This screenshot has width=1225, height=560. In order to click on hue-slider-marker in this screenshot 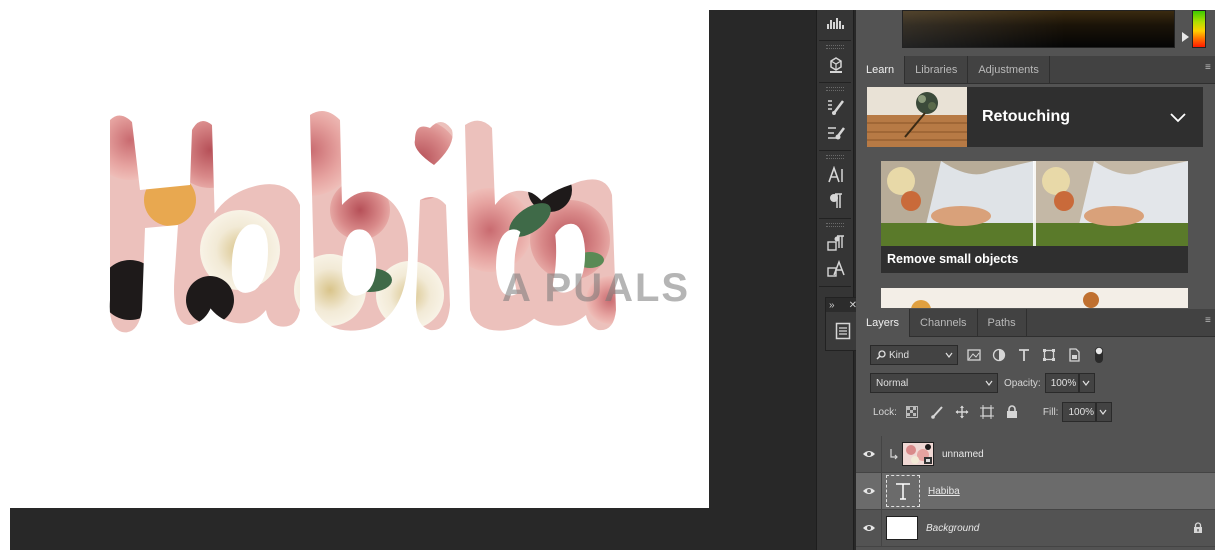, I will do `click(1185, 37)`.